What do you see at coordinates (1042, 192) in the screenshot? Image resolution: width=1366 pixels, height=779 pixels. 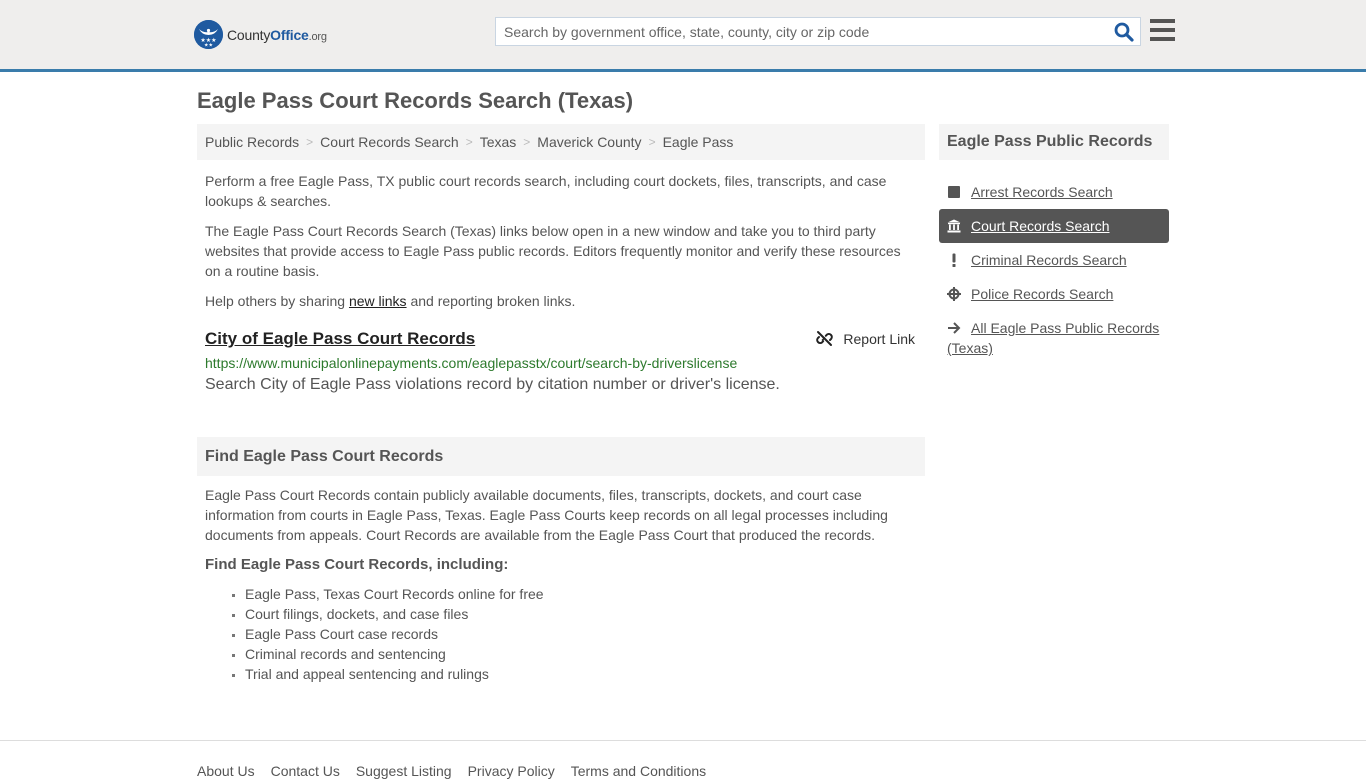 I see `sidebar-item-label: Arrest Records Search` at bounding box center [1042, 192].